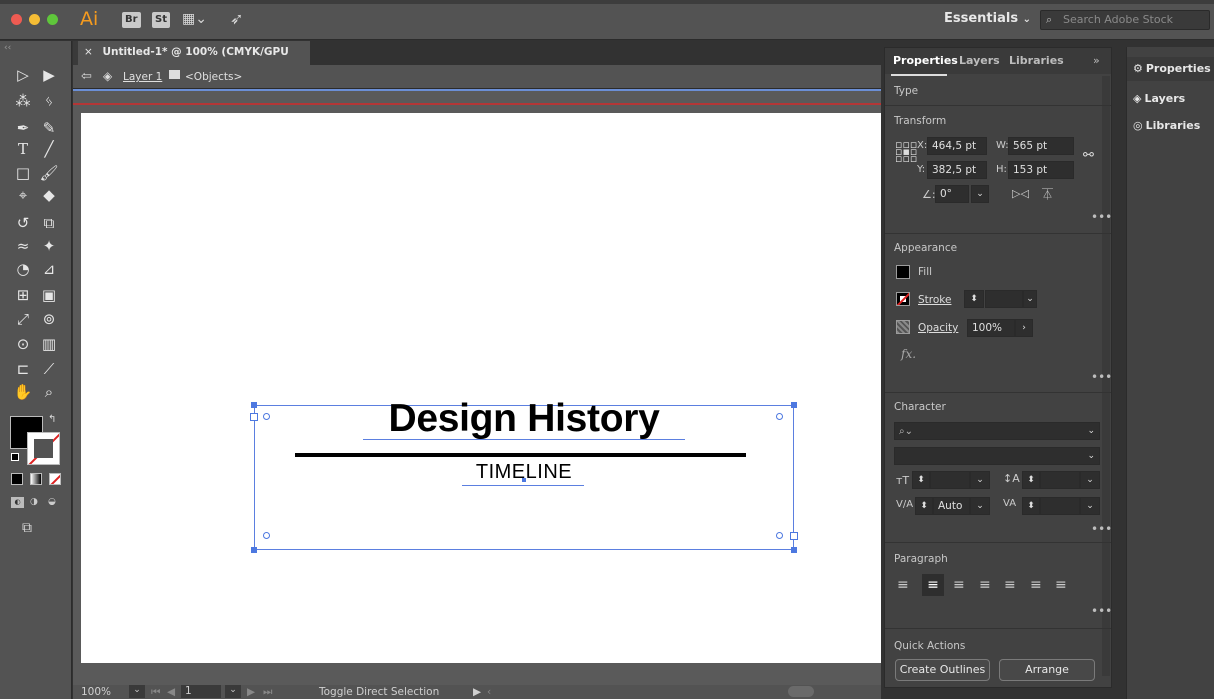 The height and width of the screenshot is (699, 1214). Describe the element at coordinates (23, 344) in the screenshot. I see `symbol-sprayer-tool-icon: ⊙` at that location.